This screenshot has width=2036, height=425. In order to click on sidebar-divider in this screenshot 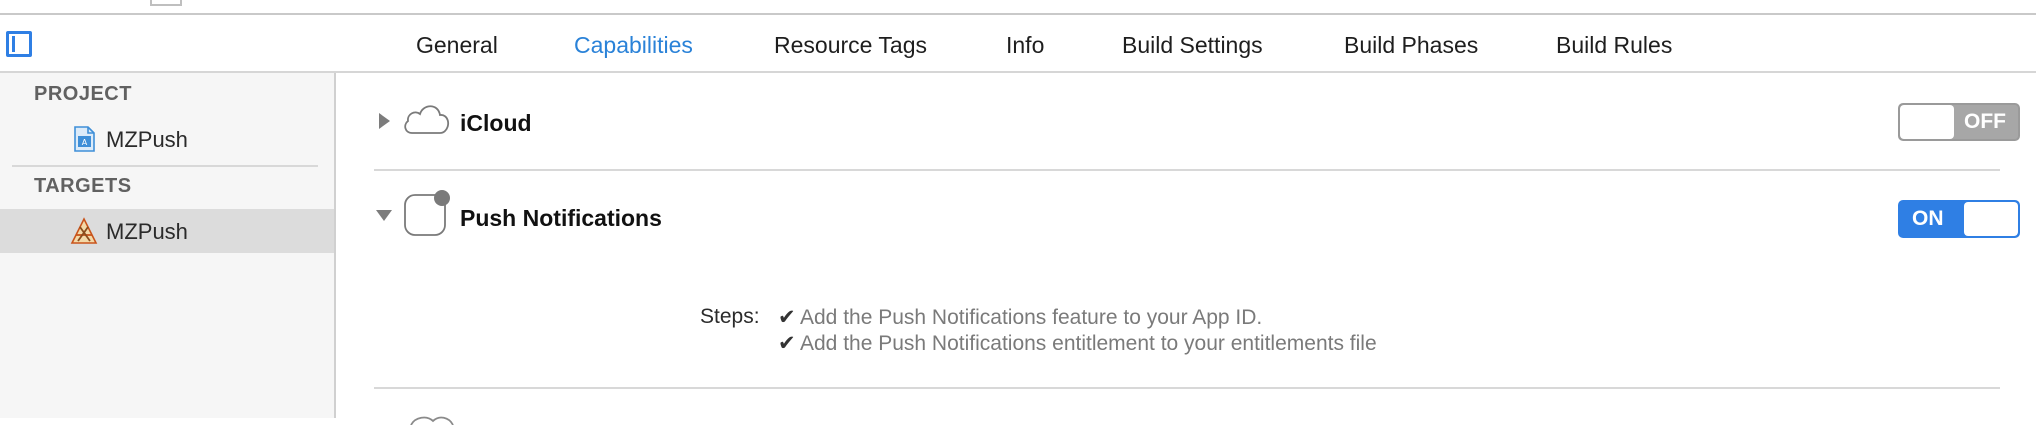, I will do `click(165, 166)`.